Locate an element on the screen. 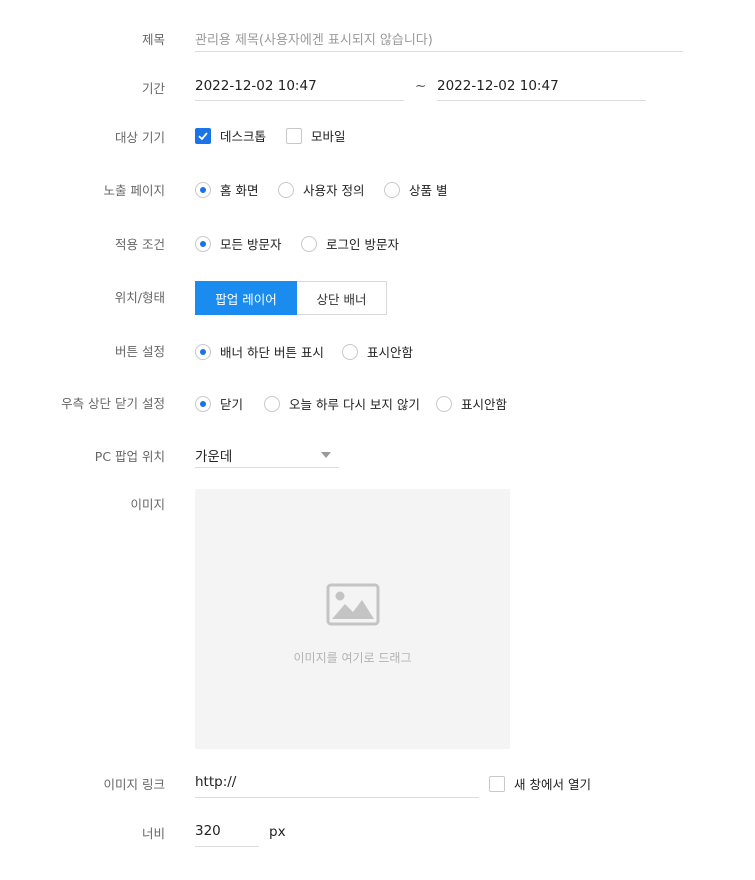 The image size is (755, 880). home-label: 홈 화면 is located at coordinates (239, 190).